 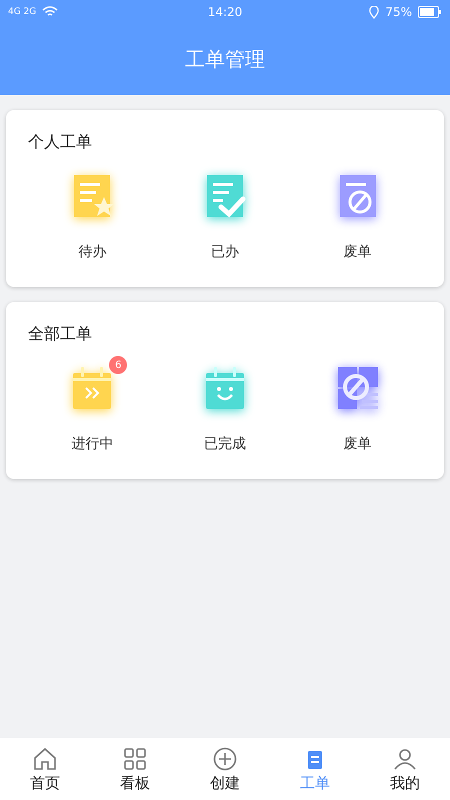 I want to click on page-title: 工单管理, so click(x=225, y=59).